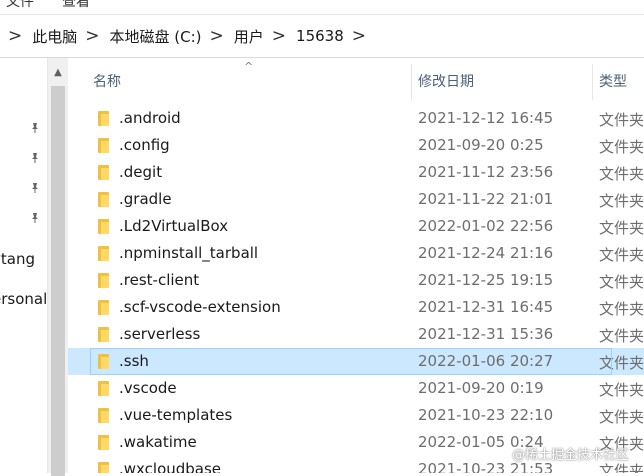  I want to click on file-modified: 2021-12-12 16:45, so click(486, 118).